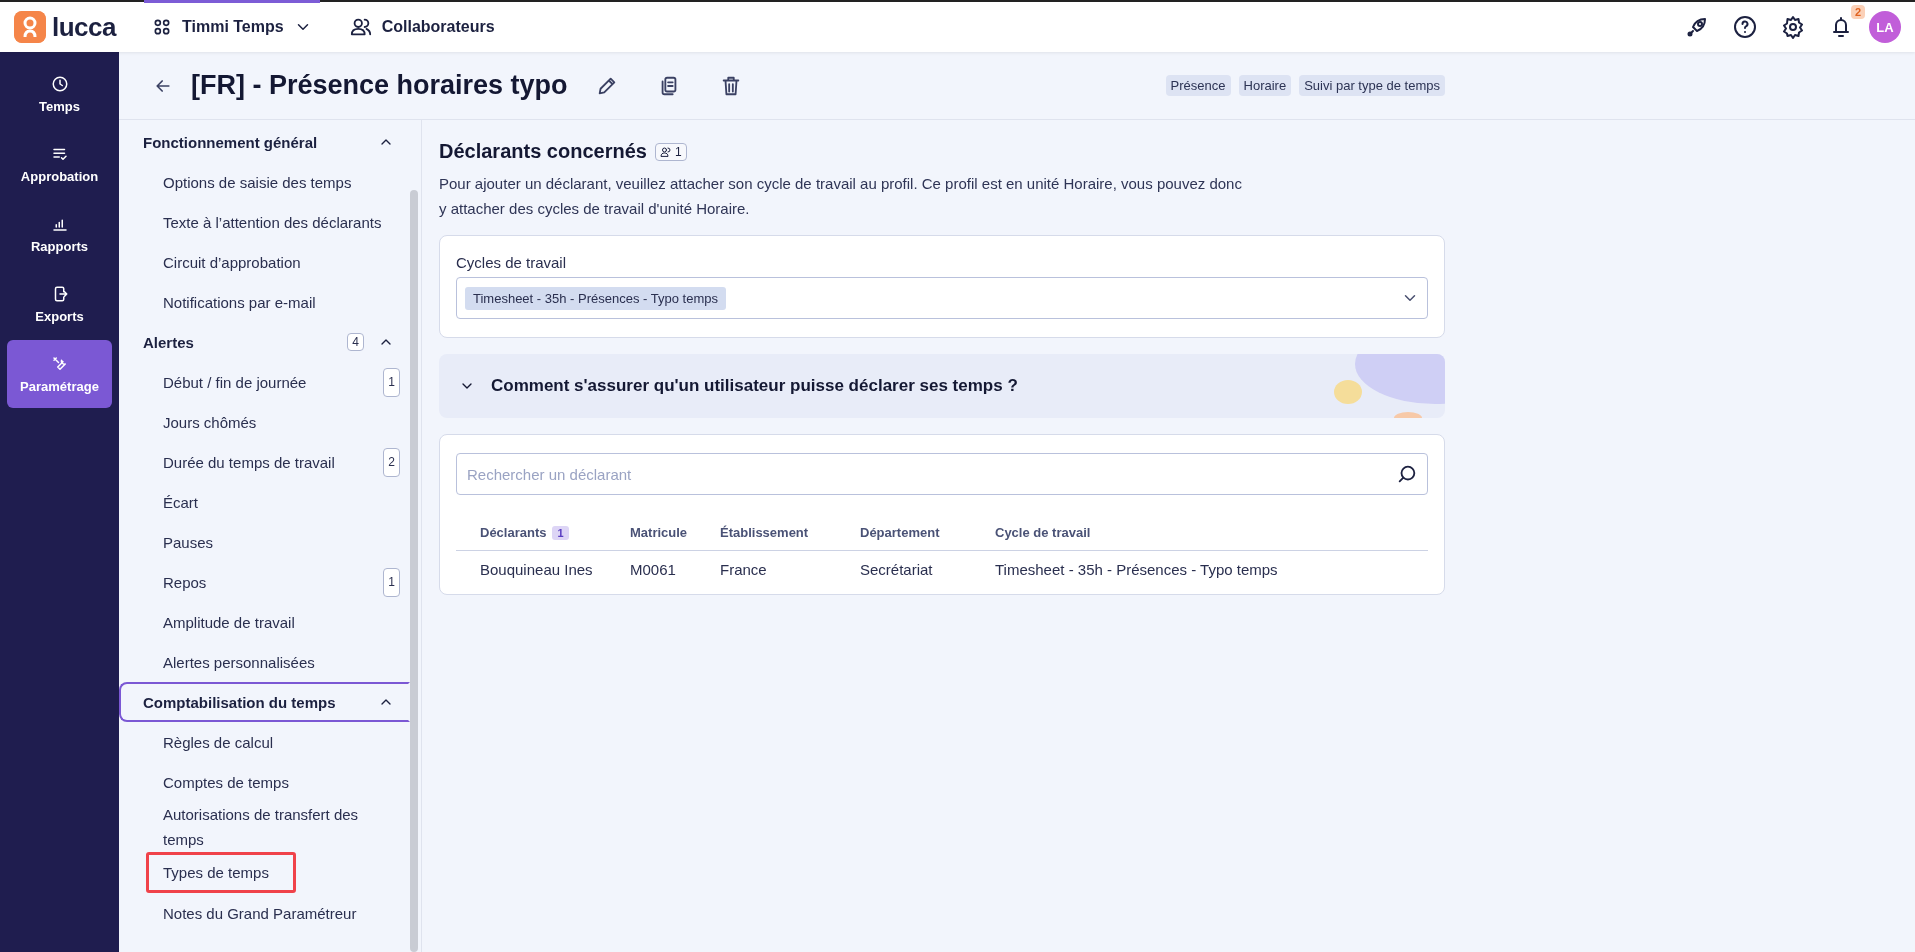 This screenshot has width=1915, height=952. Describe the element at coordinates (379, 85) in the screenshot. I see `page-title: [FR] - Présence horaires typo` at that location.